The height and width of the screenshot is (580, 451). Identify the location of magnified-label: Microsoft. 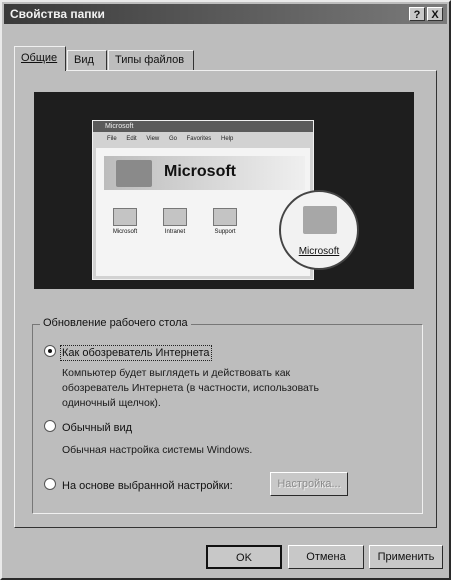
(319, 251).